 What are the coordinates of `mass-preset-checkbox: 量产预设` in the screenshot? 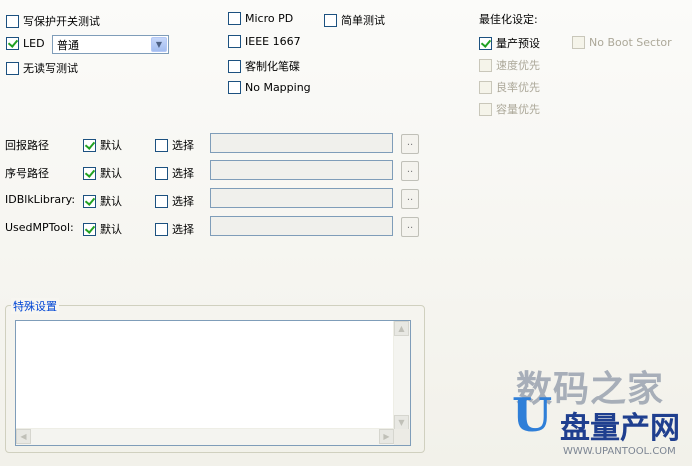 It's located at (509, 43).